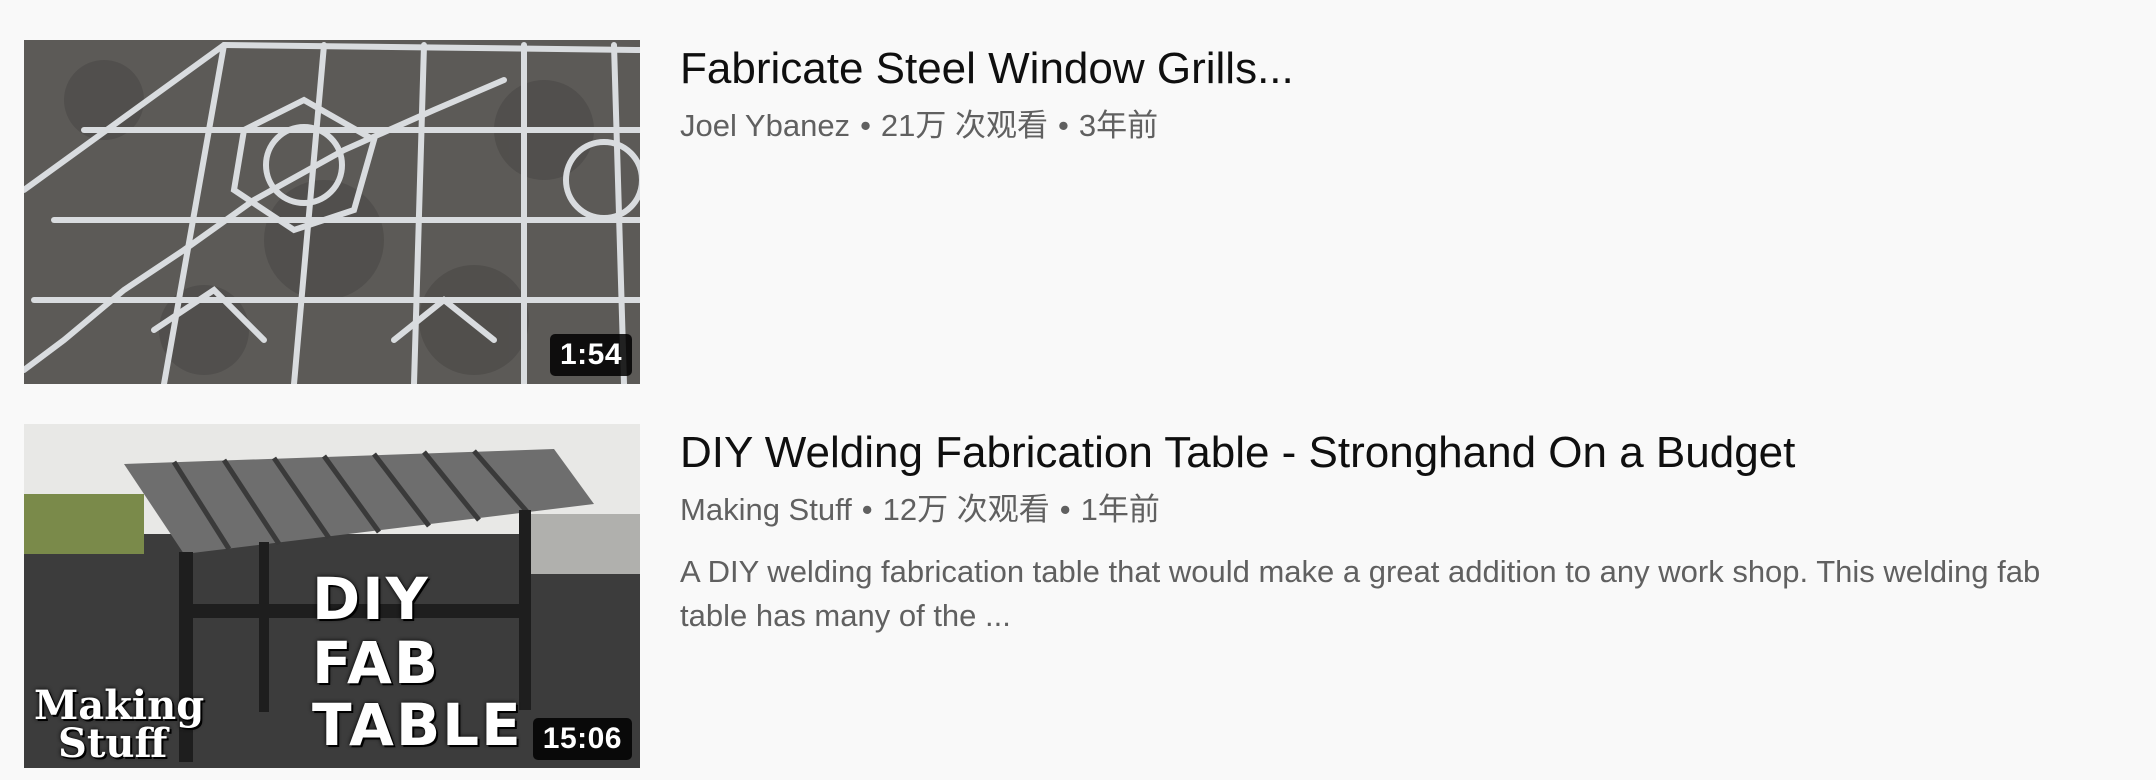 This screenshot has height=780, width=2156. I want to click on video-thumbnail: DIY FAB TABLE Making Stuff 15:06, so click(332, 596).